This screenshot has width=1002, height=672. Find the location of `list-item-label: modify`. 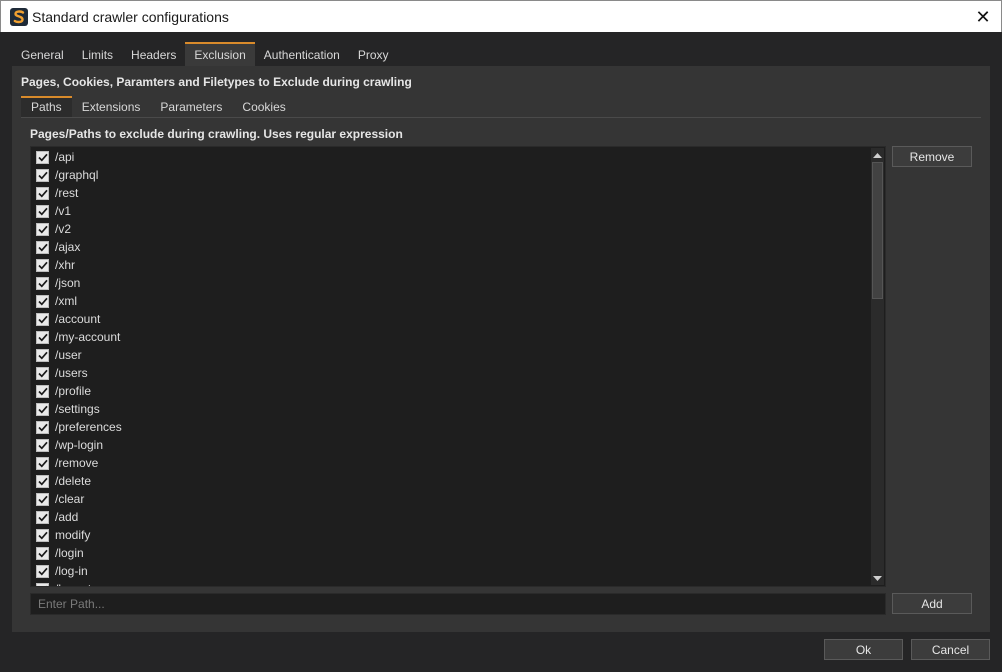

list-item-label: modify is located at coordinates (73, 535).